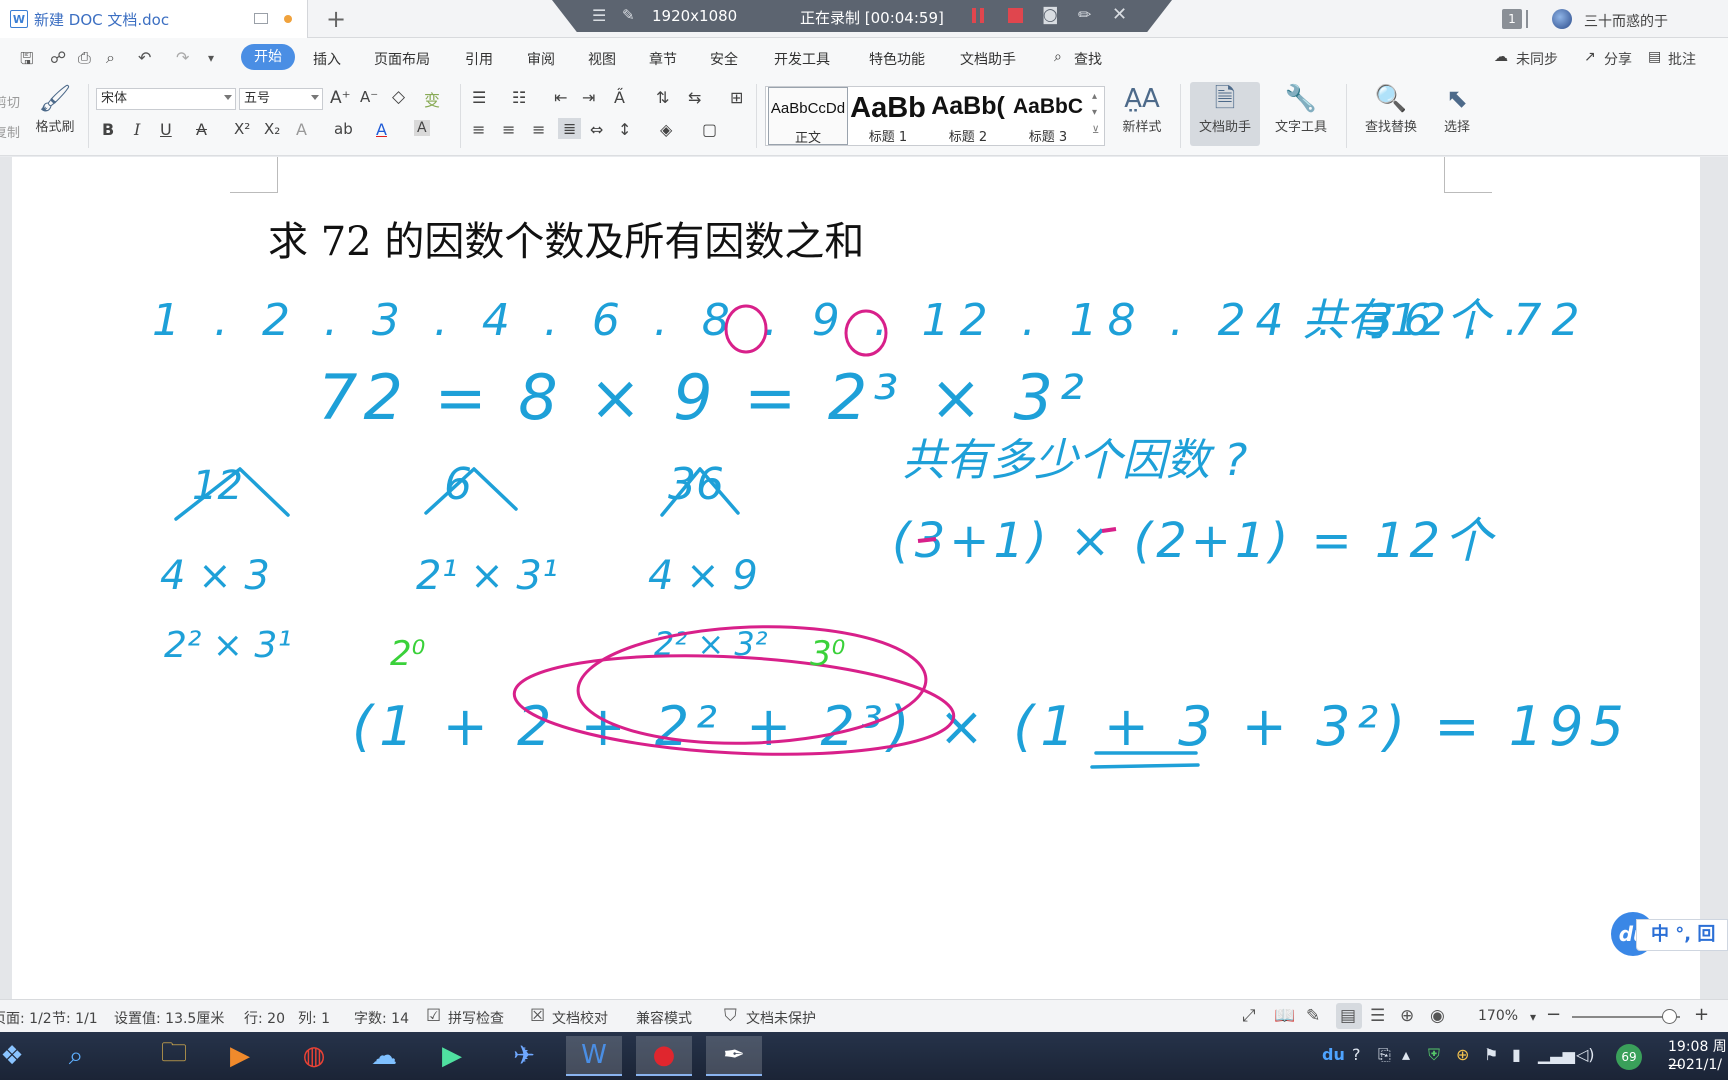 This screenshot has width=1728, height=1080. What do you see at coordinates (402, 59) in the screenshot?
I see `menu-tab-layout: 页面布局` at bounding box center [402, 59].